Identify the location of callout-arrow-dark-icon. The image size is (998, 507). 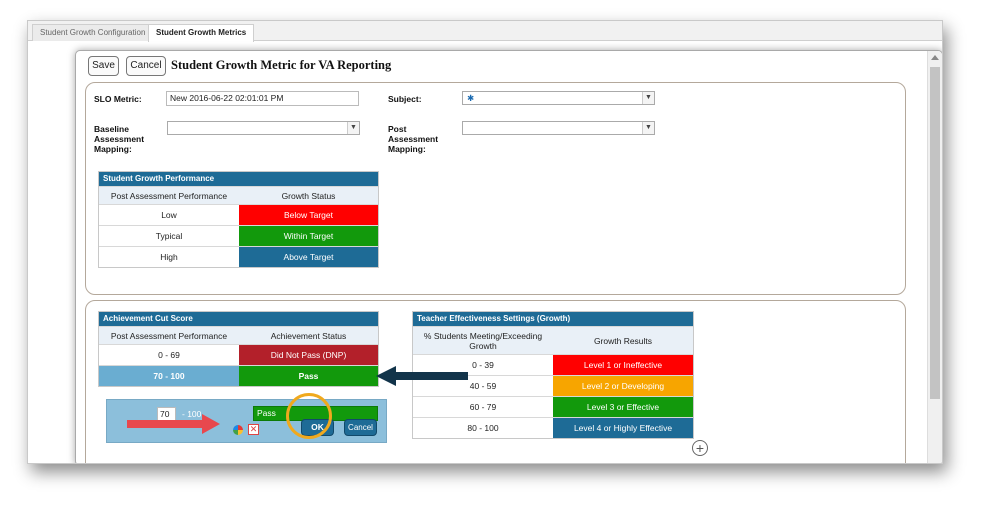
(422, 376).